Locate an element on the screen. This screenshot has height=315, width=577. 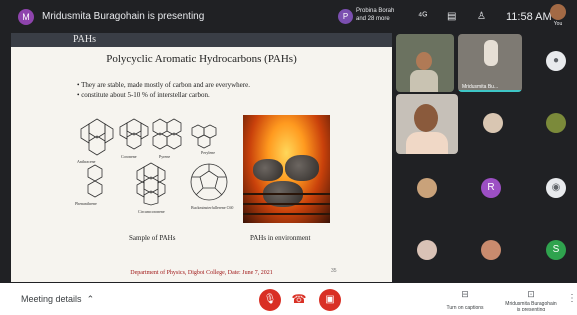
meeting-details-label: Meeting details is located at coordinates (51, 299).